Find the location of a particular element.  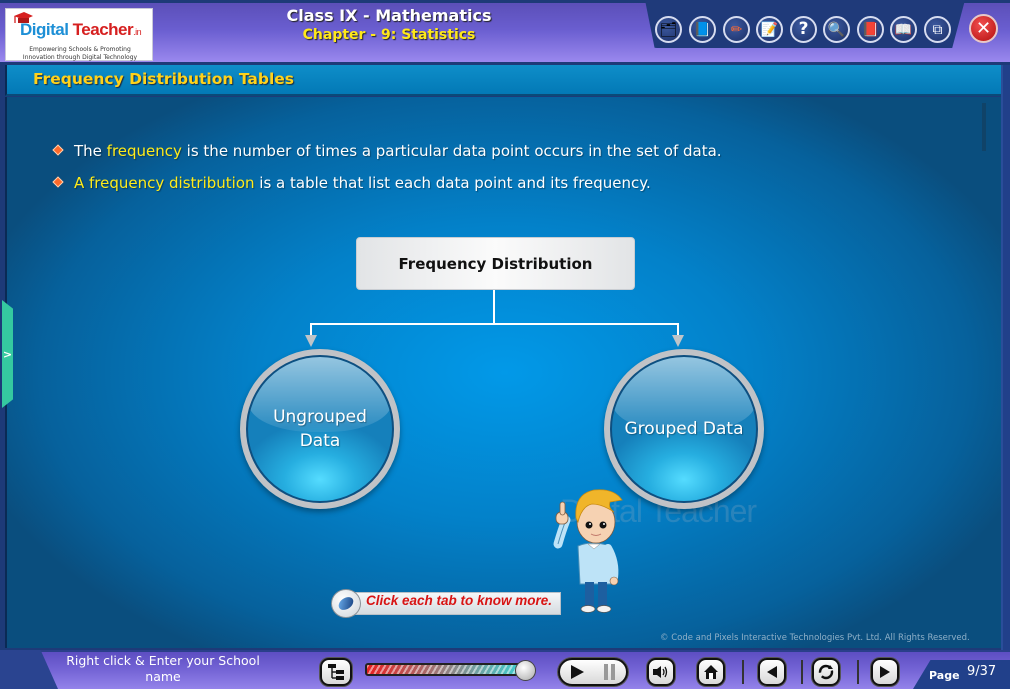

tool-button-red-book: 📕 is located at coordinates (870, 29).